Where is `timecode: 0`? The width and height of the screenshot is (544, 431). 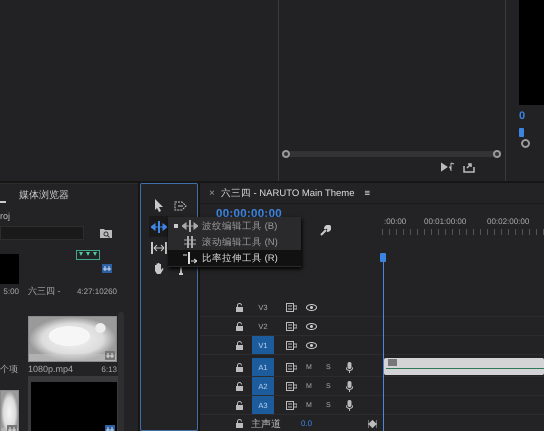 timecode: 0 is located at coordinates (522, 116).